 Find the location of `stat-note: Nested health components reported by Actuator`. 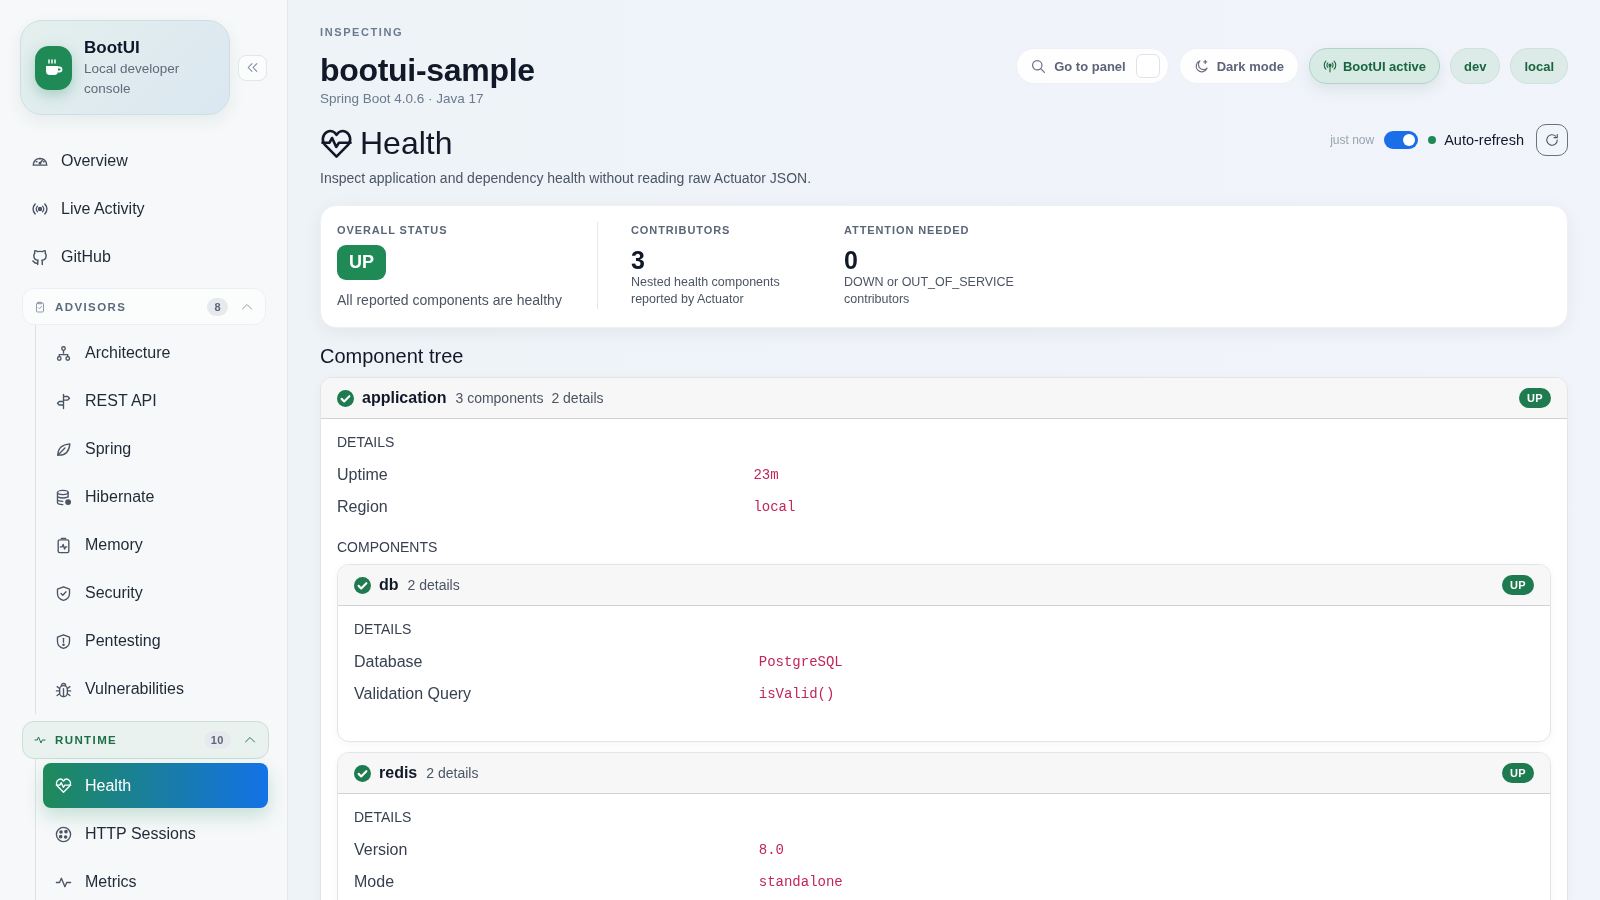

stat-note: Nested health components reported by Actuator is located at coordinates (706, 291).